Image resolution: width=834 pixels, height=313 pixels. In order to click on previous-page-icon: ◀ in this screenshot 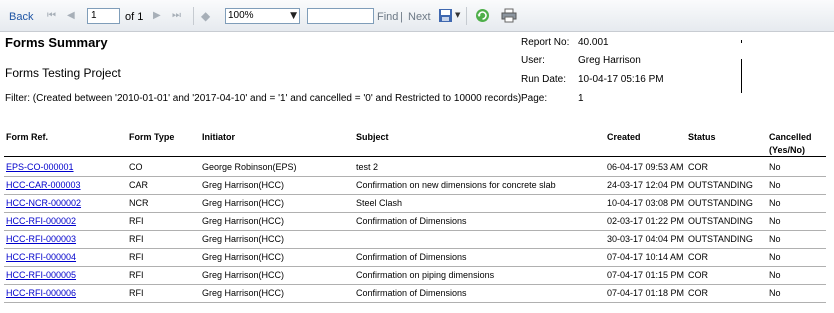, I will do `click(71, 15)`.